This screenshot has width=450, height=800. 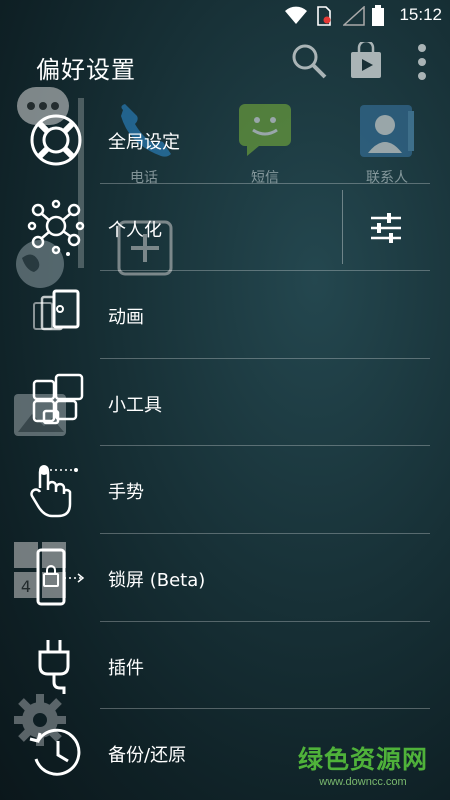 I want to click on plug-icon, so click(x=54, y=666).